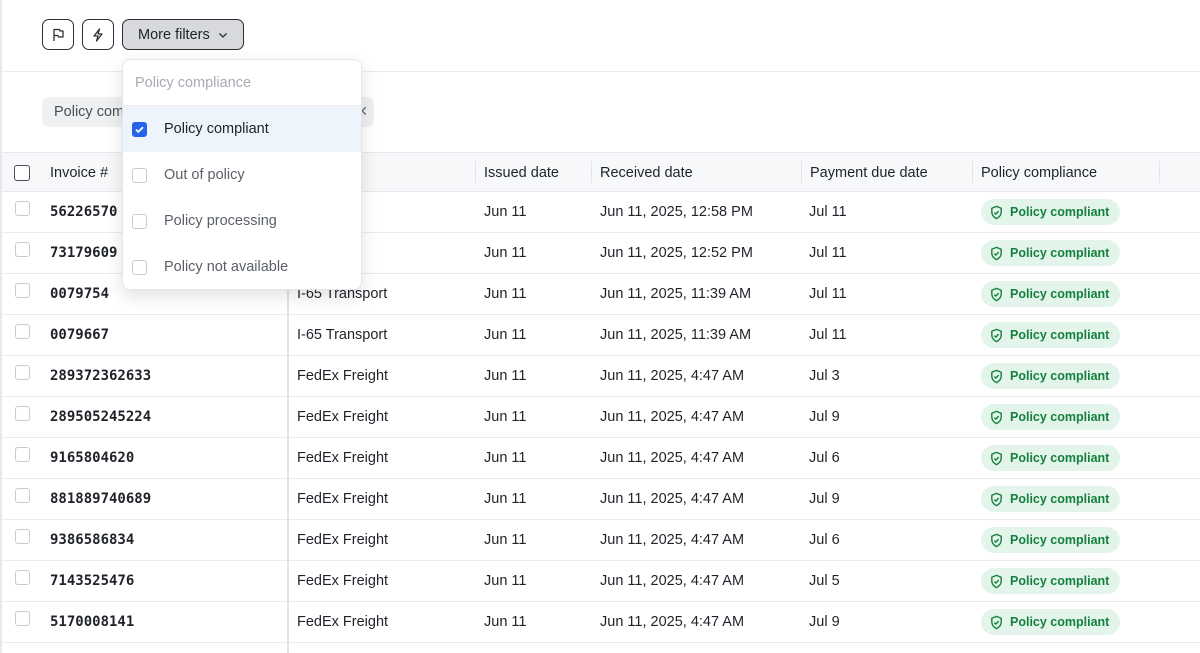 The height and width of the screenshot is (653, 1200). I want to click on policy-compliance-search-input, so click(242, 82).